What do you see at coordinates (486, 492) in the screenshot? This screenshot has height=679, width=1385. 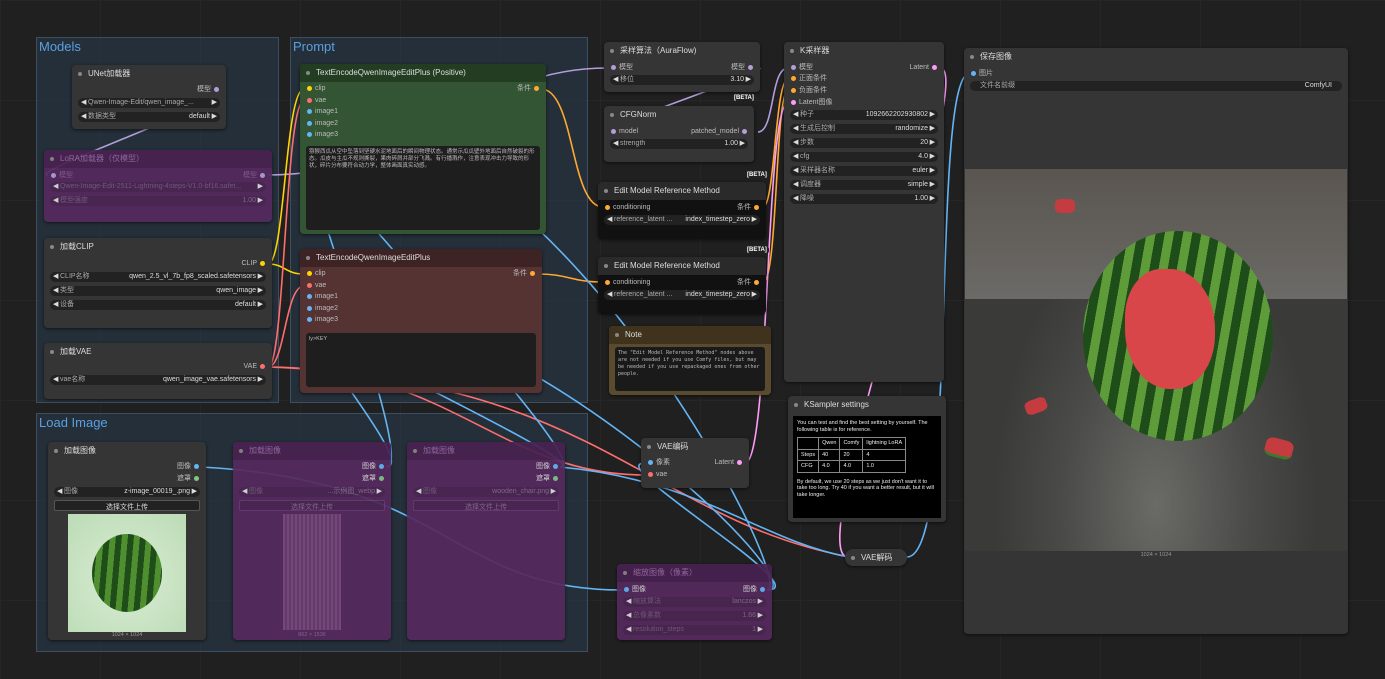 I see `image-file-widget: ◀ 图像 wooden_chair.png ▶` at bounding box center [486, 492].